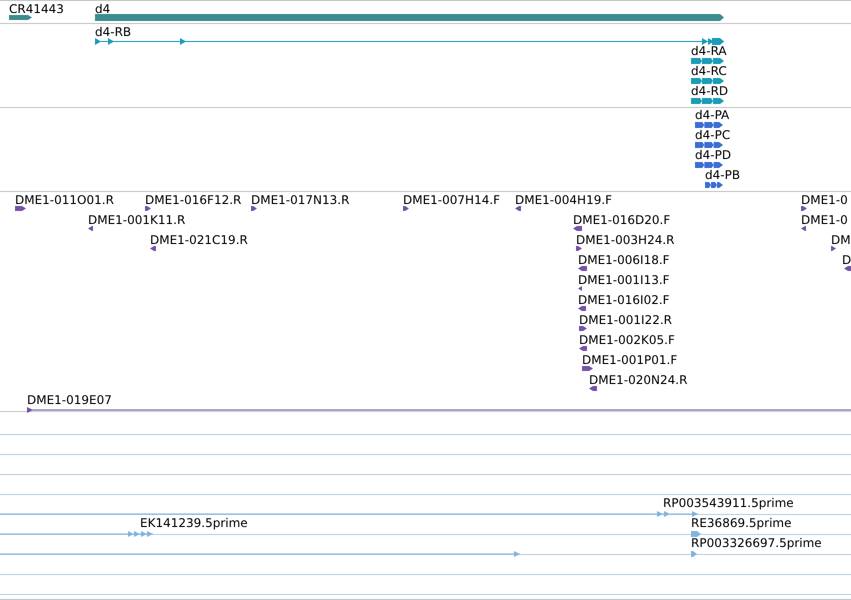  Describe the element at coordinates (713, 155) in the screenshot. I see `feature-label: d4-PD` at that location.